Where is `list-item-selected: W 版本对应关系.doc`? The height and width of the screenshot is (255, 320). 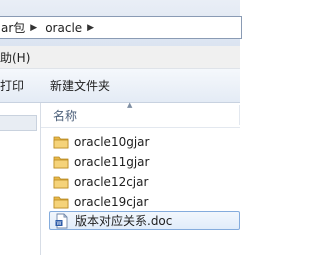
list-item-selected: W 版本对应关系.doc is located at coordinates (144, 220).